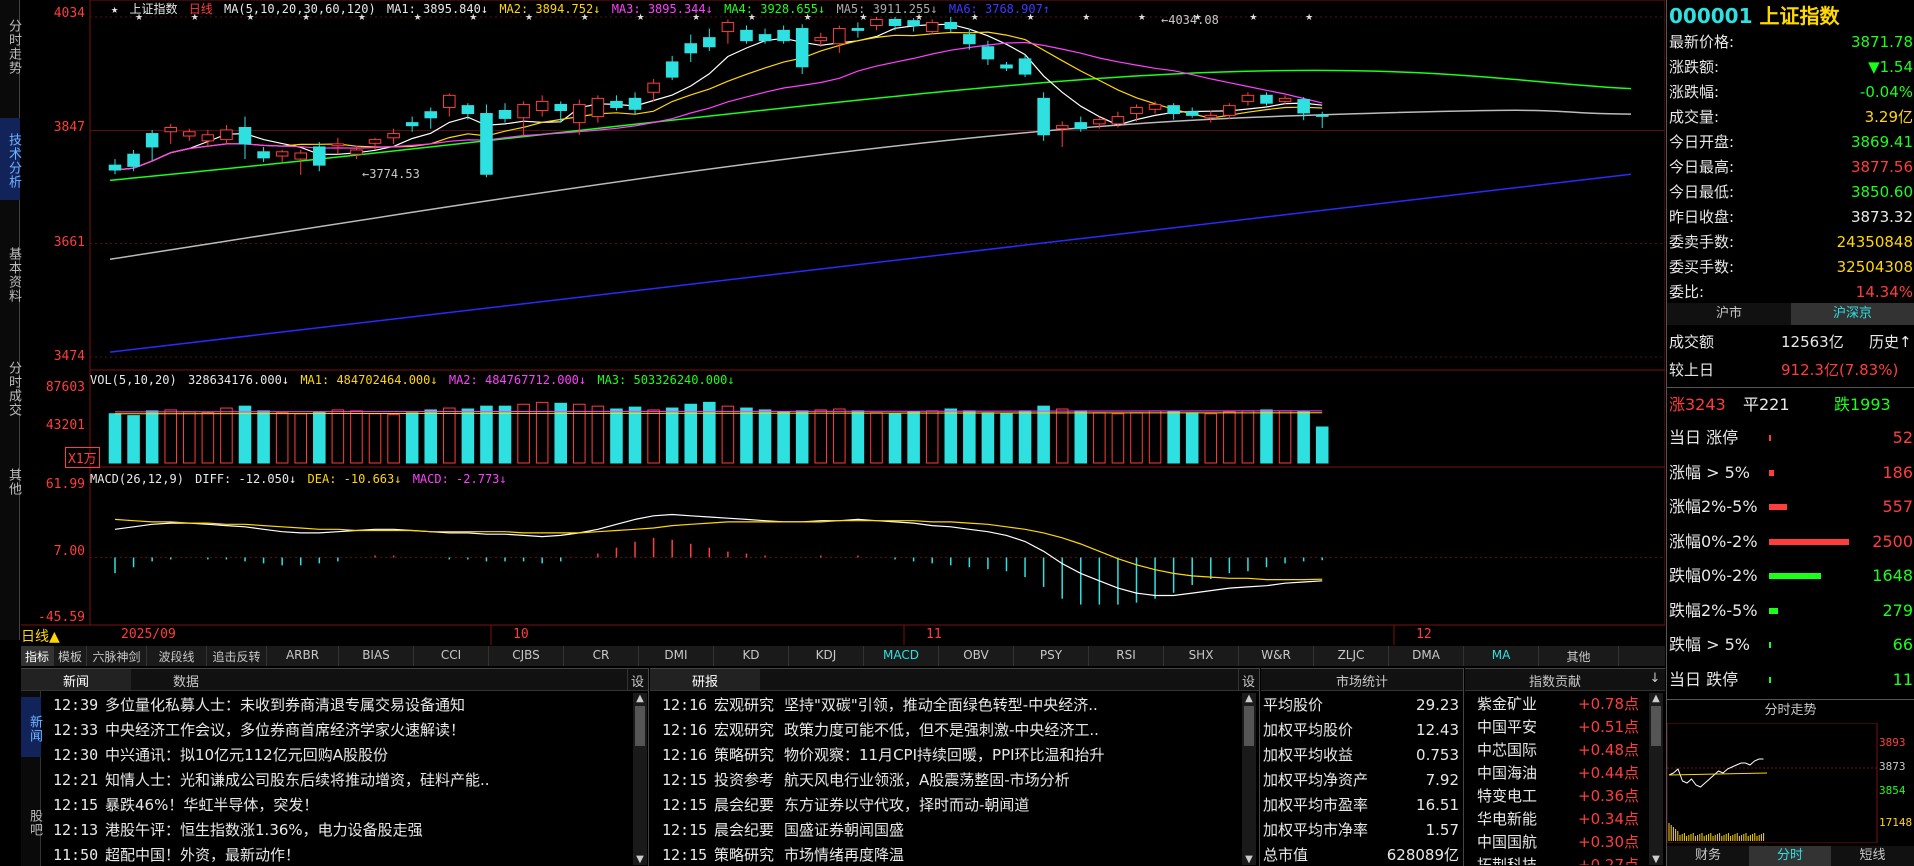 The image size is (1914, 866). What do you see at coordinates (1351, 656) in the screenshot?
I see `tab-zljc: ZLJC` at bounding box center [1351, 656].